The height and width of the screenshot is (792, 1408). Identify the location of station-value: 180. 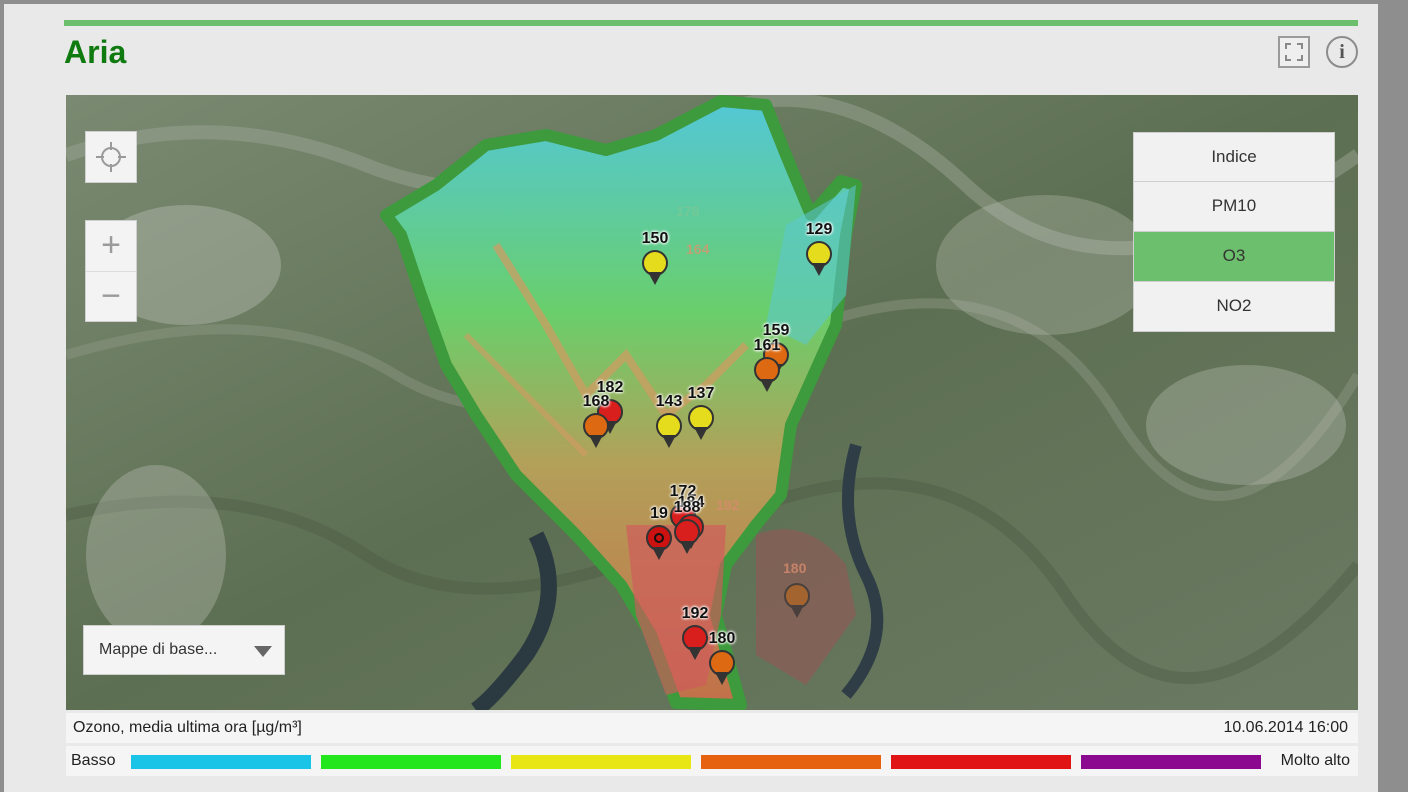
(722, 638).